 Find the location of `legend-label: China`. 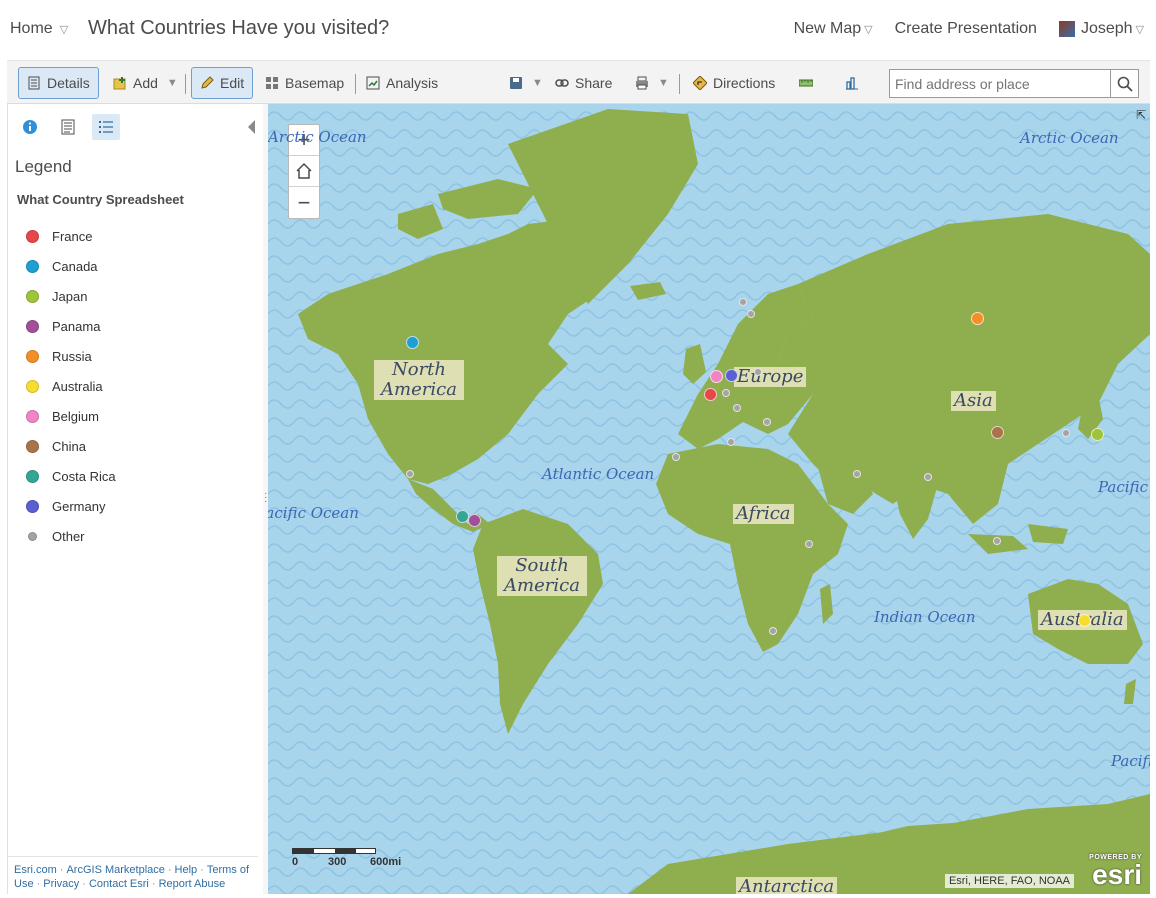

legend-label: China is located at coordinates (69, 446).